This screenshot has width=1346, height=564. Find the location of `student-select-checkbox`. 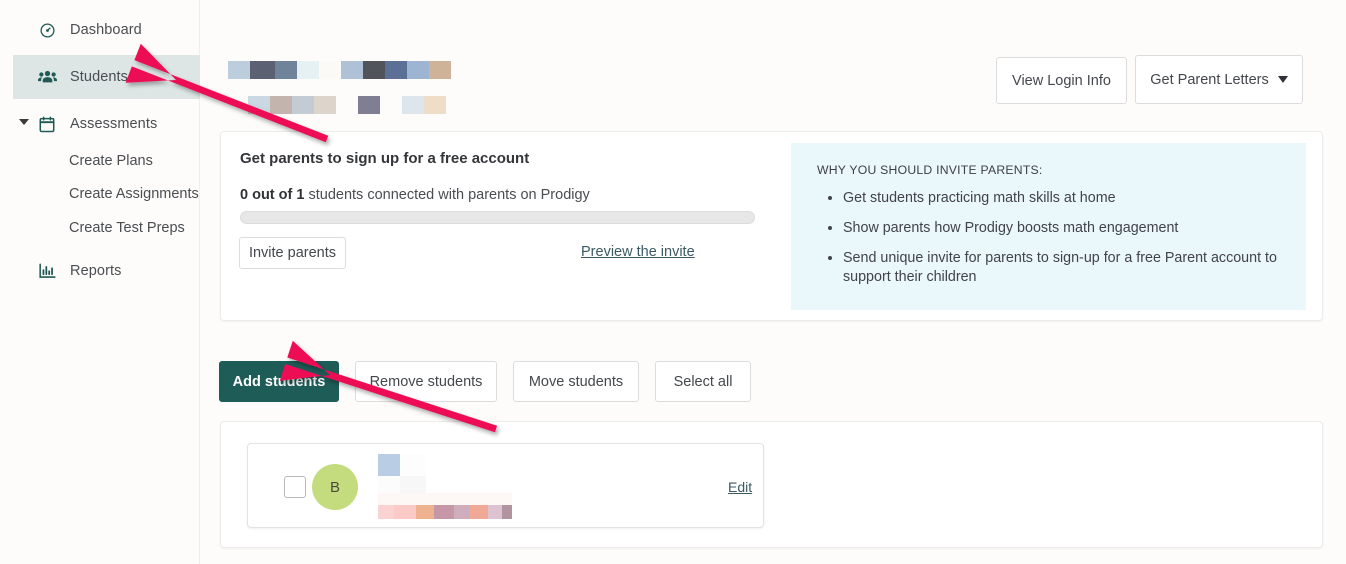

student-select-checkbox is located at coordinates (295, 487).